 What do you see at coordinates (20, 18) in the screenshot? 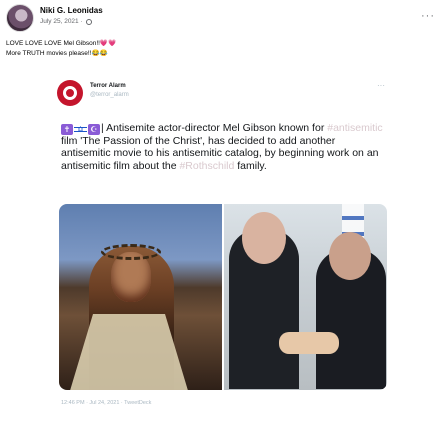
I see `avatar` at bounding box center [20, 18].